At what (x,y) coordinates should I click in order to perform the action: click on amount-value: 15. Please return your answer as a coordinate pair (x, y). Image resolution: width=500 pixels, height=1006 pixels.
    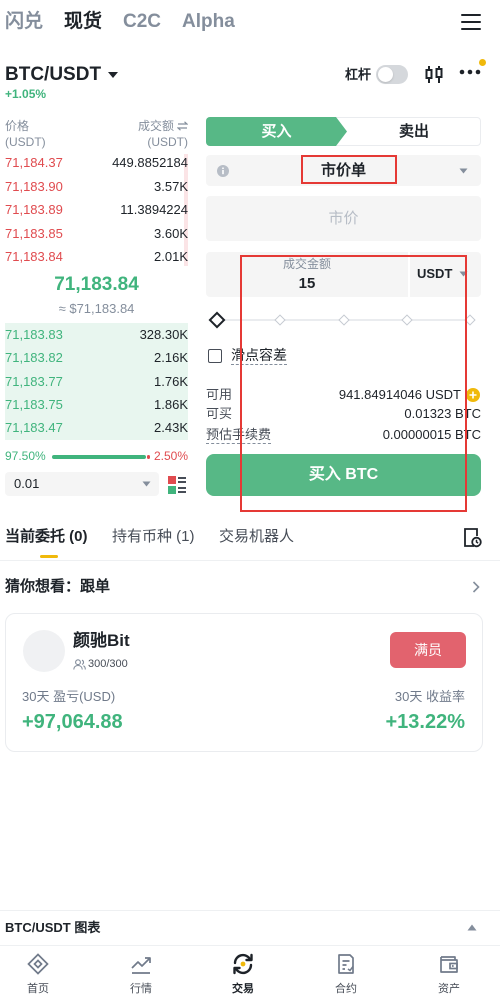
    Looking at the image, I should click on (307, 283).